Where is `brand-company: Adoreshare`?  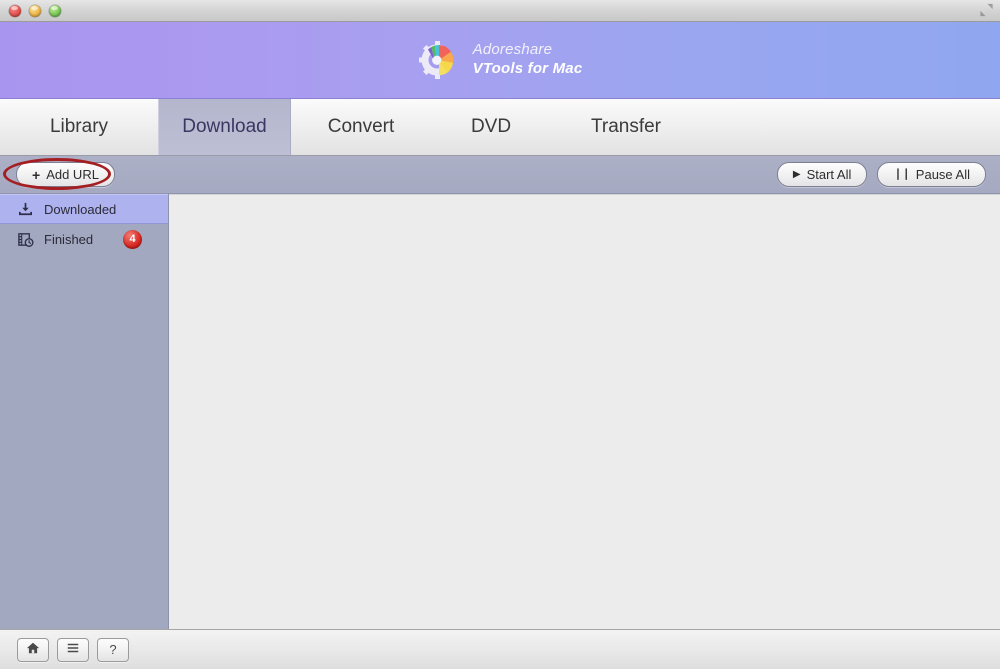
brand-company: Adoreshare is located at coordinates (512, 50).